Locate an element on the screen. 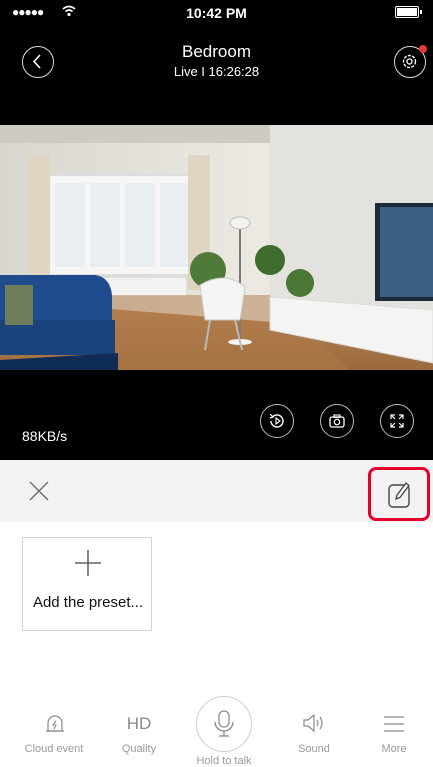  camera-icon is located at coordinates (337, 421).